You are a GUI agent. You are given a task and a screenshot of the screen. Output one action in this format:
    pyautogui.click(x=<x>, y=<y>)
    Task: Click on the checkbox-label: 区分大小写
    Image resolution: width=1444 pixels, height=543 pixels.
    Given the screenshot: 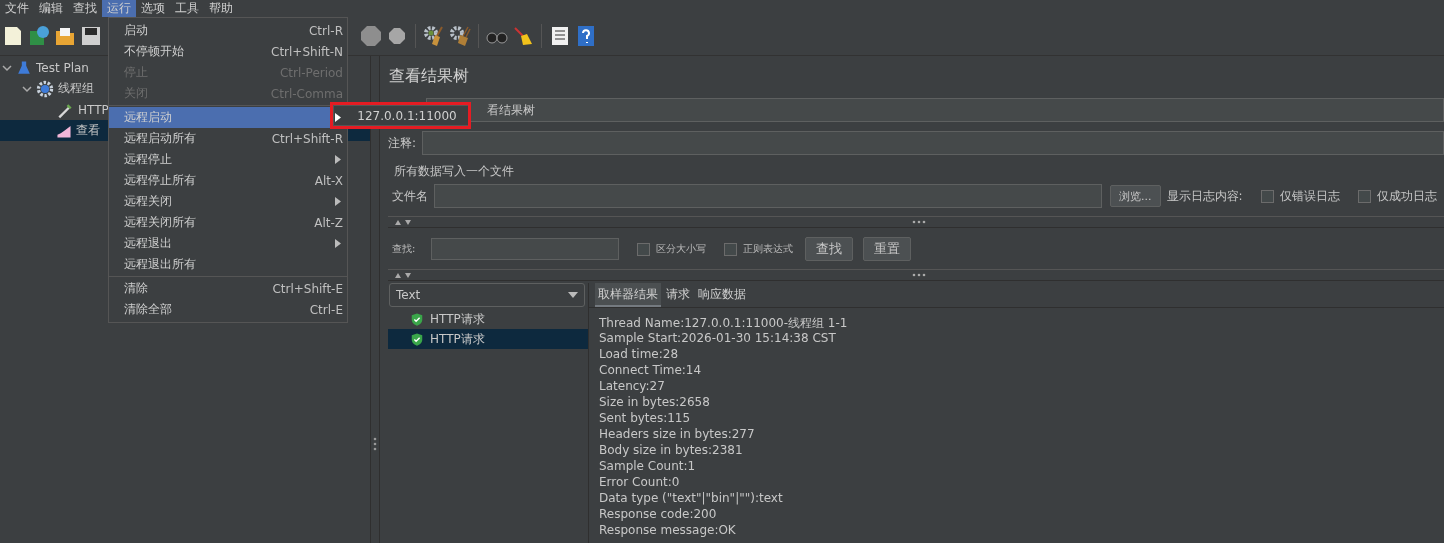 What is the action you would take?
    pyautogui.click(x=681, y=249)
    